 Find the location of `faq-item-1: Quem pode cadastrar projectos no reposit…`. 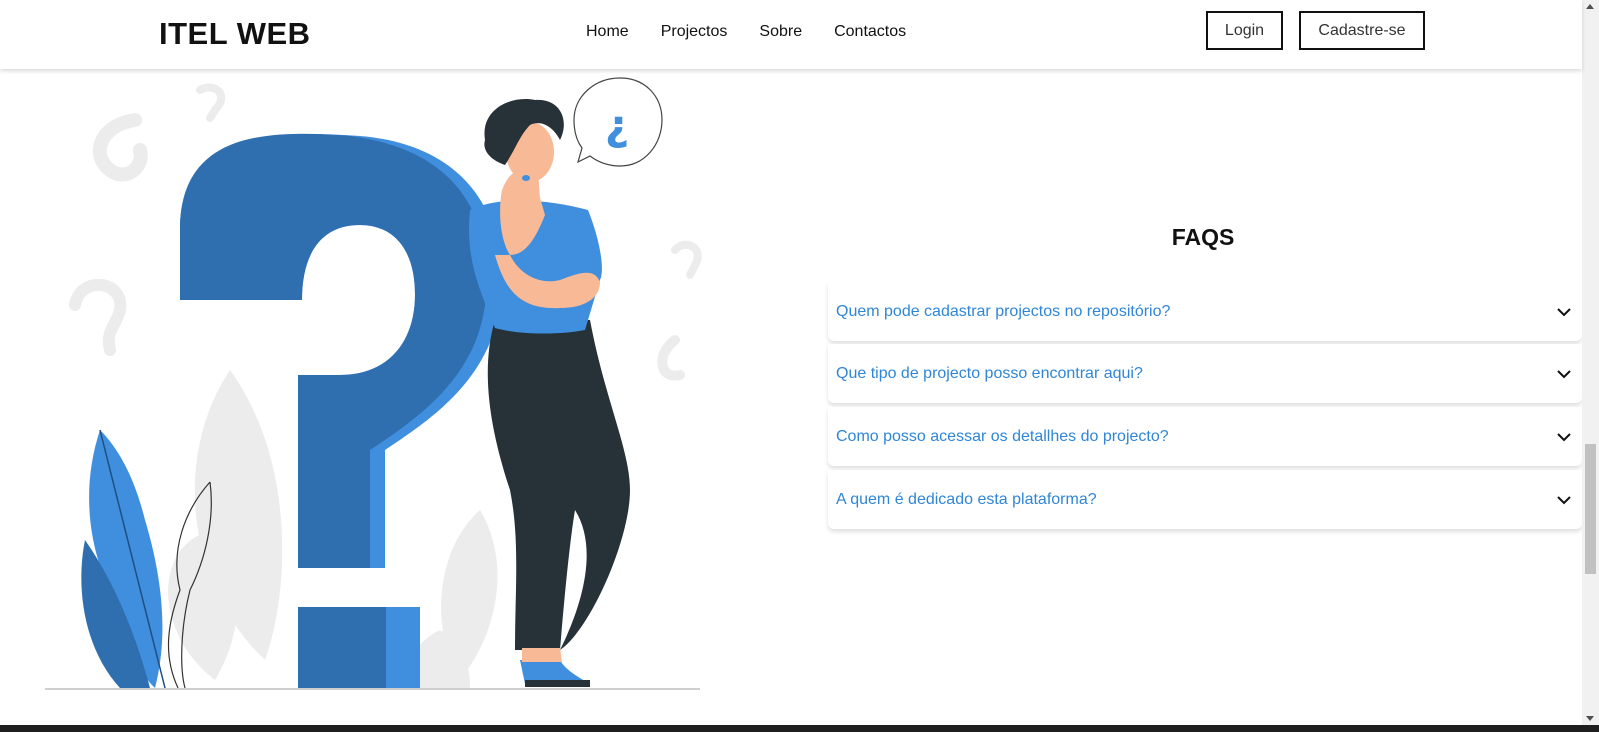

faq-item-1: Quem pode cadastrar projectos no reposit… is located at coordinates (1205, 311).